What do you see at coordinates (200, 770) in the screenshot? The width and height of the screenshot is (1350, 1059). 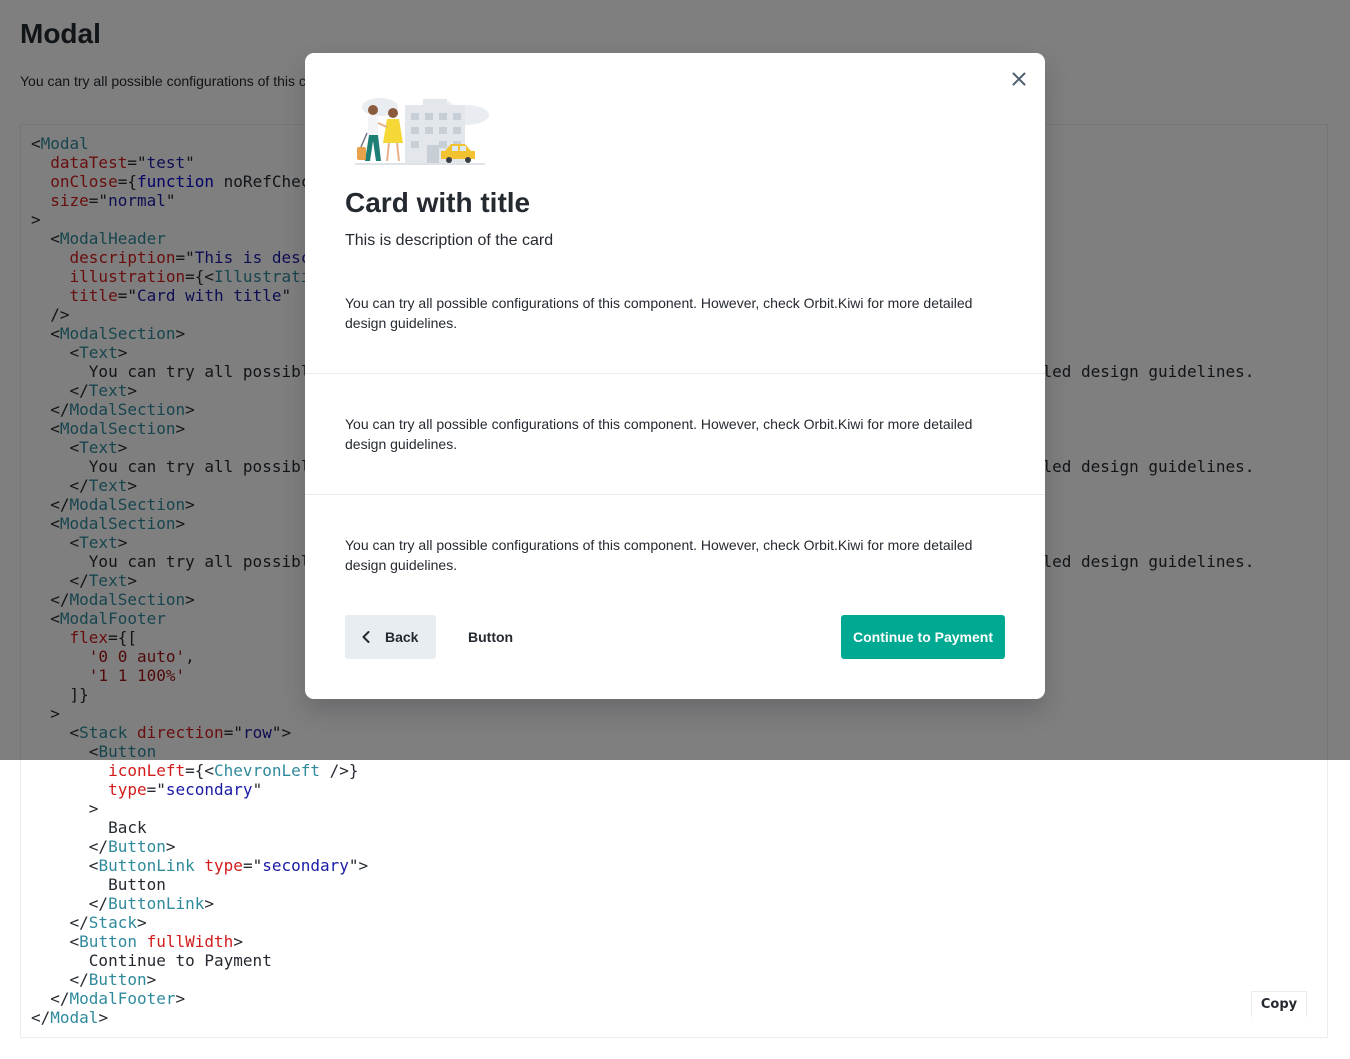 I see `code-token: ={<` at bounding box center [200, 770].